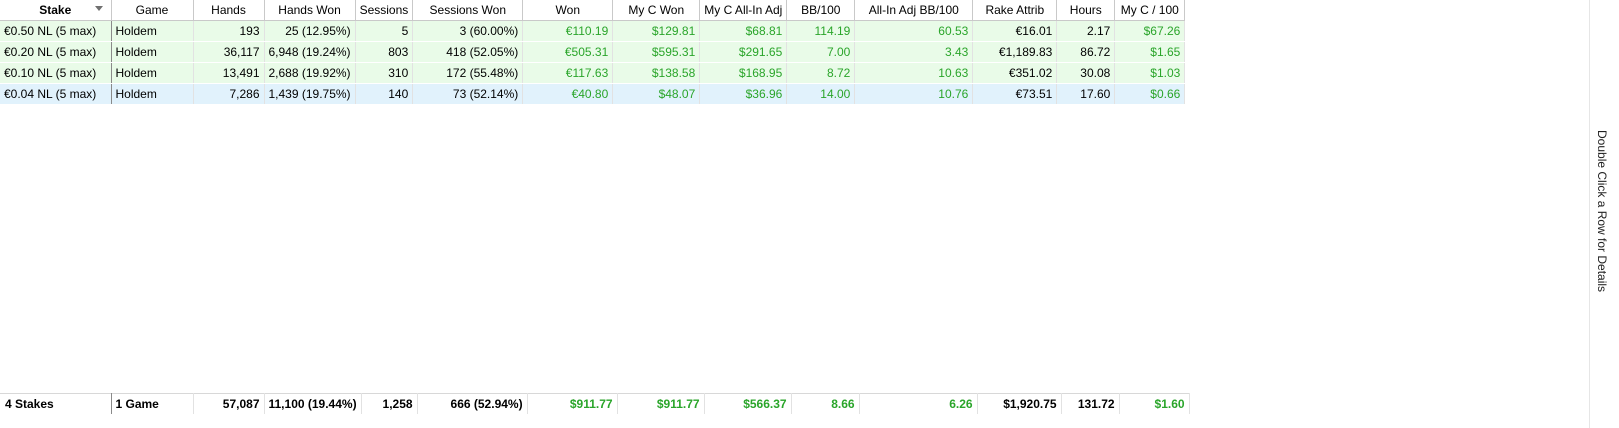 This screenshot has width=1619, height=428. I want to click on chevron-down-icon, so click(98, 8).